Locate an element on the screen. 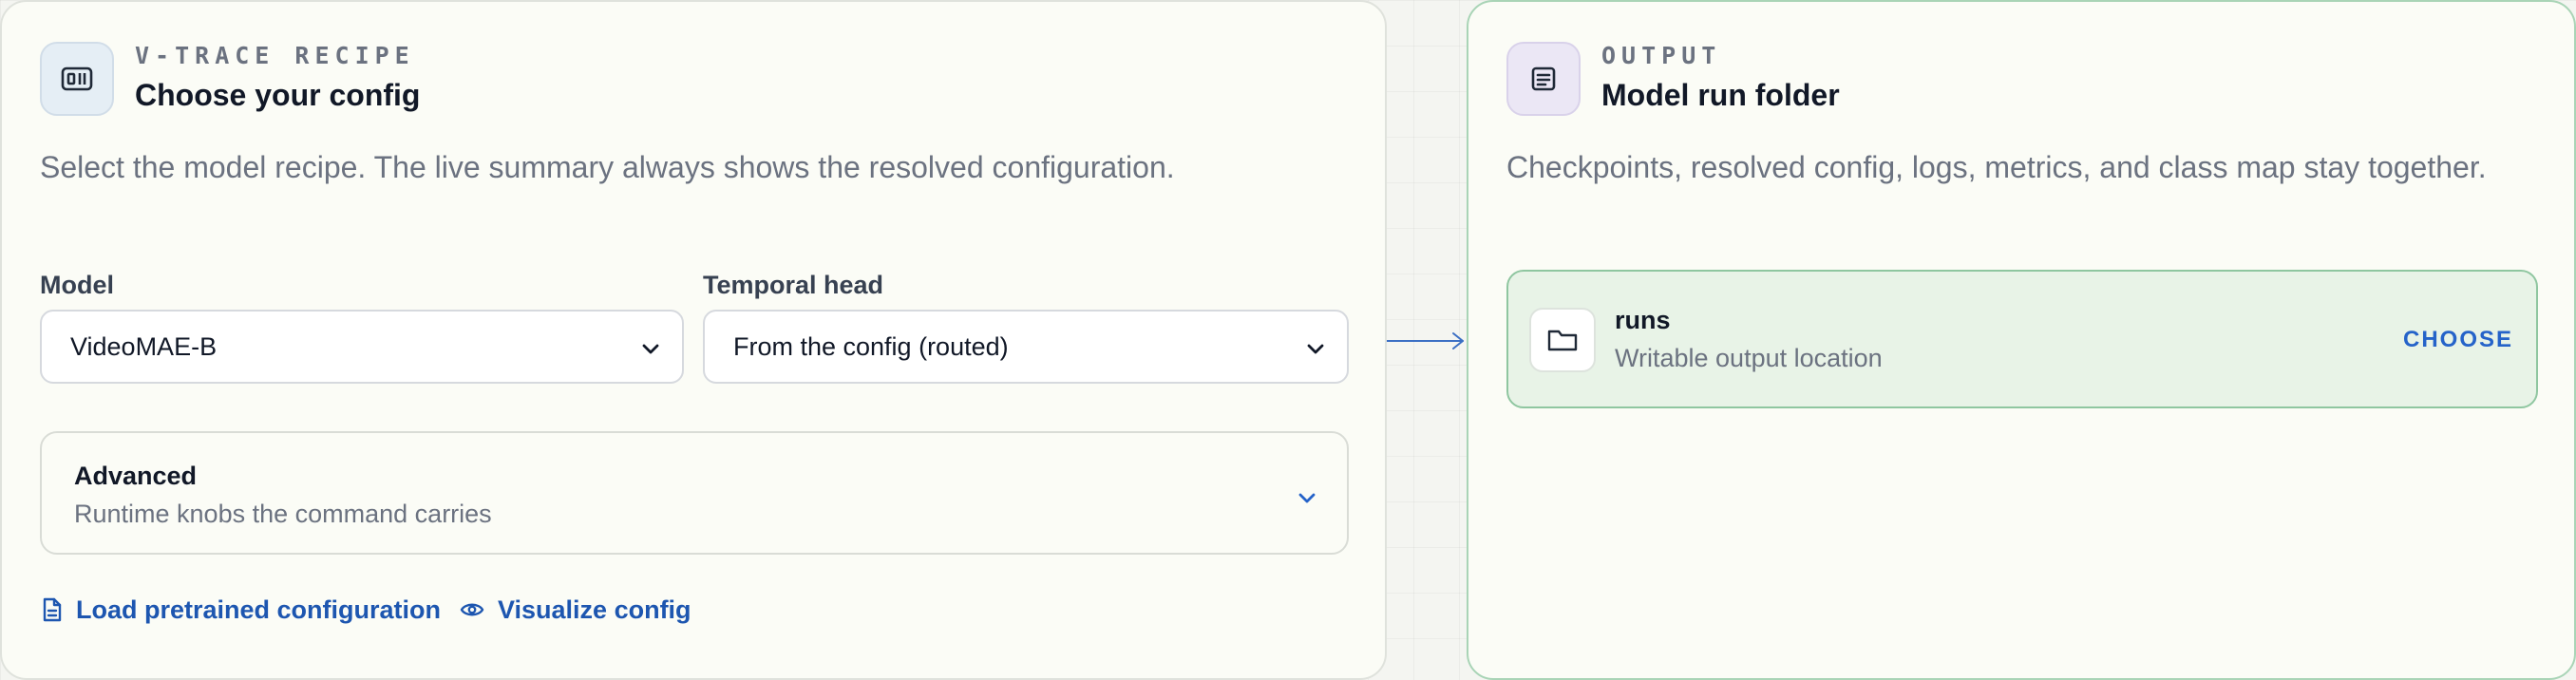  output-folder-name: runs is located at coordinates (1643, 320).